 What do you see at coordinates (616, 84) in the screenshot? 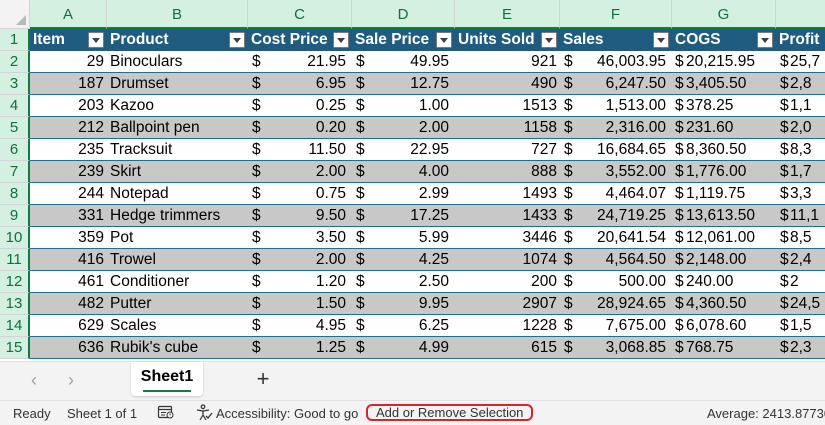
I see `cell-sales: $6,247.50` at bounding box center [616, 84].